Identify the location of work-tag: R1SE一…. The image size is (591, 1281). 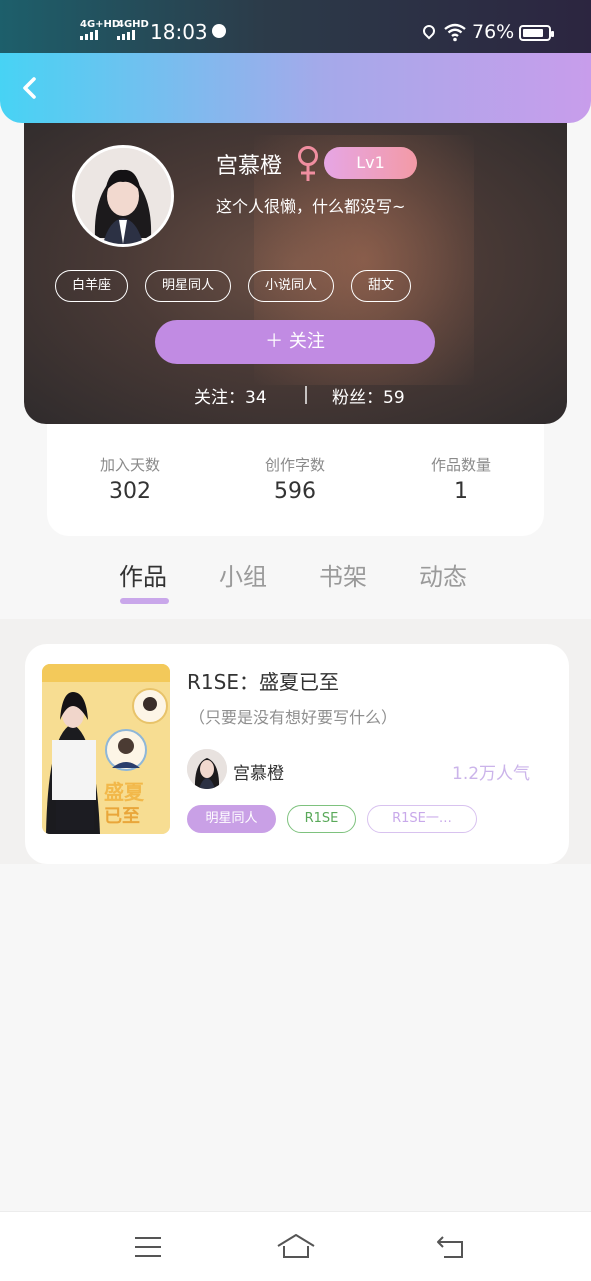
(422, 819).